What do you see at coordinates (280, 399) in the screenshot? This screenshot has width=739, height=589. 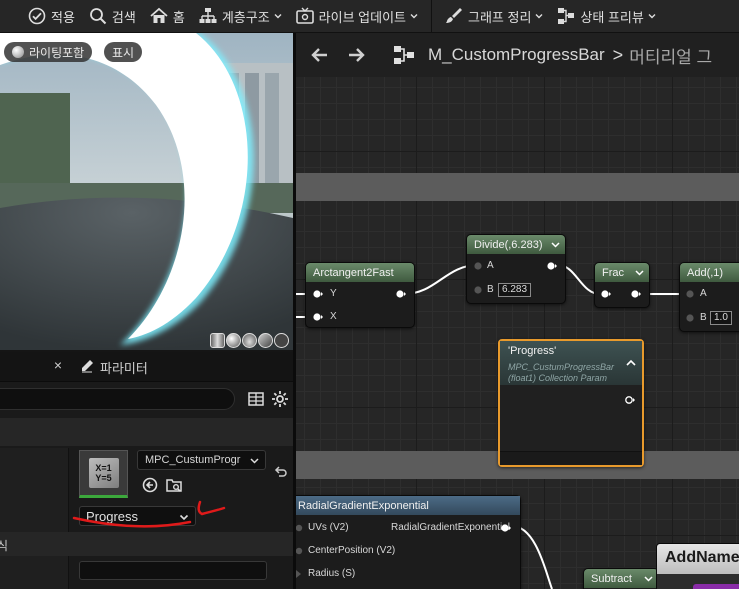 I see `settings-gear-icon` at bounding box center [280, 399].